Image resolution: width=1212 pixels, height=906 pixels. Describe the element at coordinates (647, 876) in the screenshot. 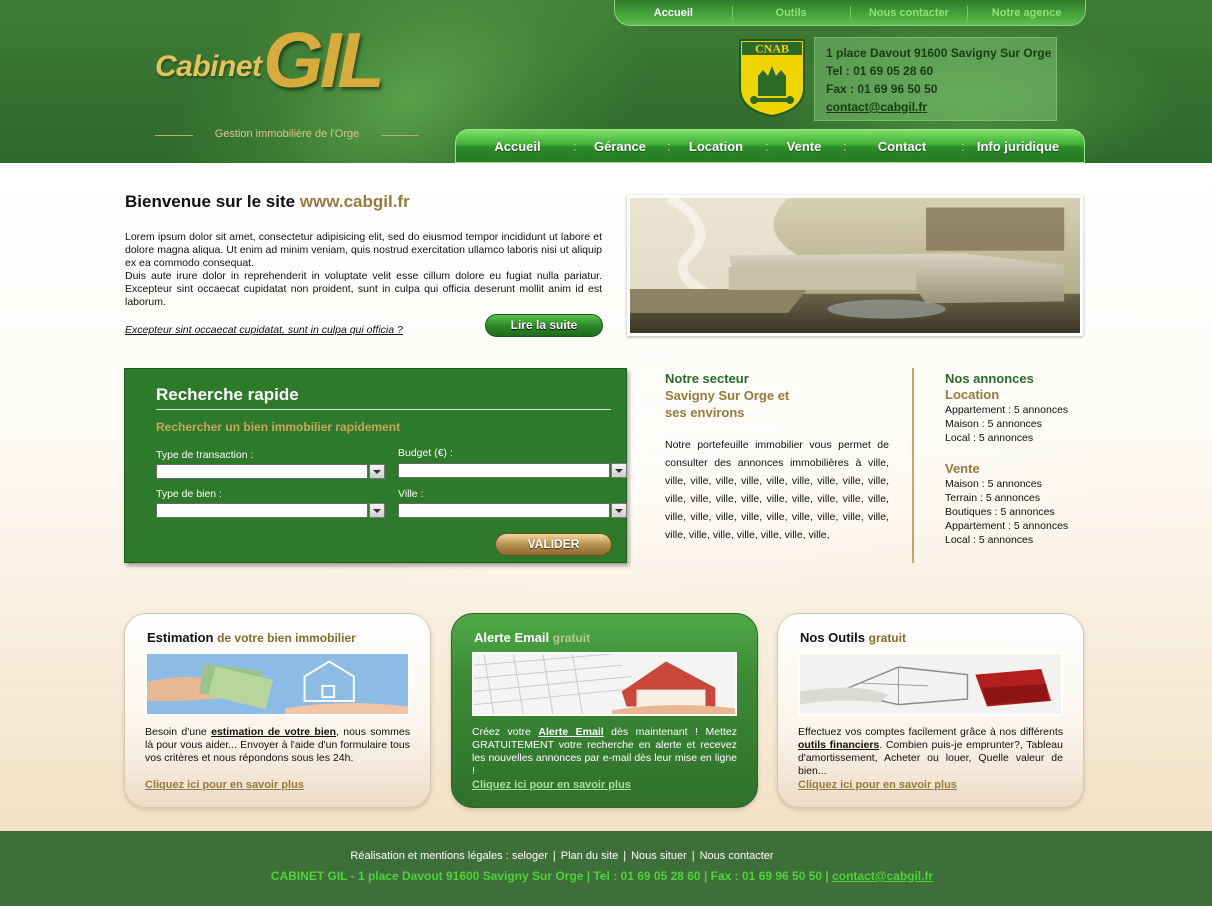

I see `footer-tel: Tel : 01 69 05 28 60` at that location.